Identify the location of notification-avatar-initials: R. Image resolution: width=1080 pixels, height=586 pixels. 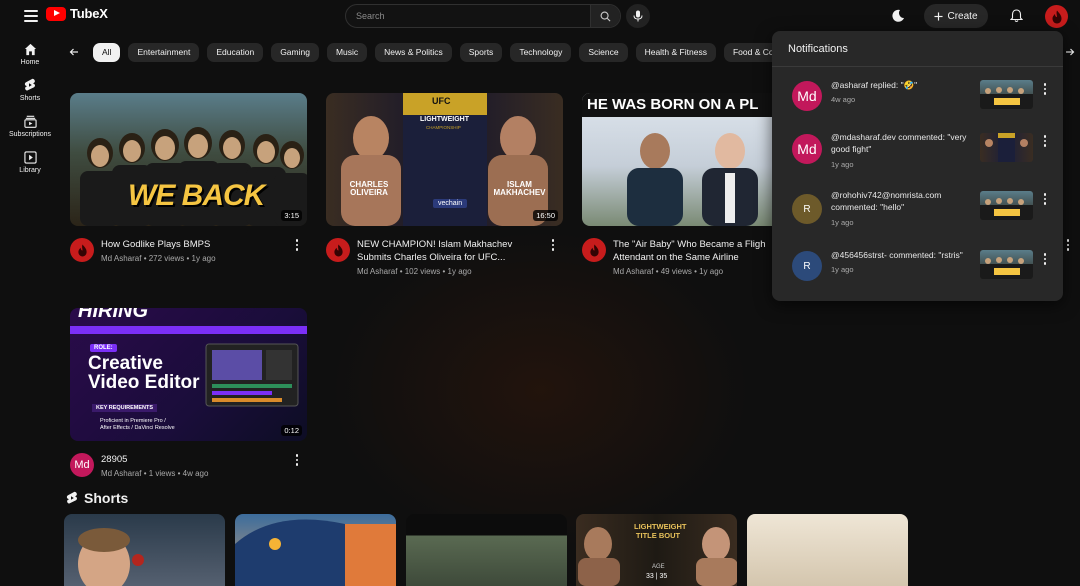
(807, 209).